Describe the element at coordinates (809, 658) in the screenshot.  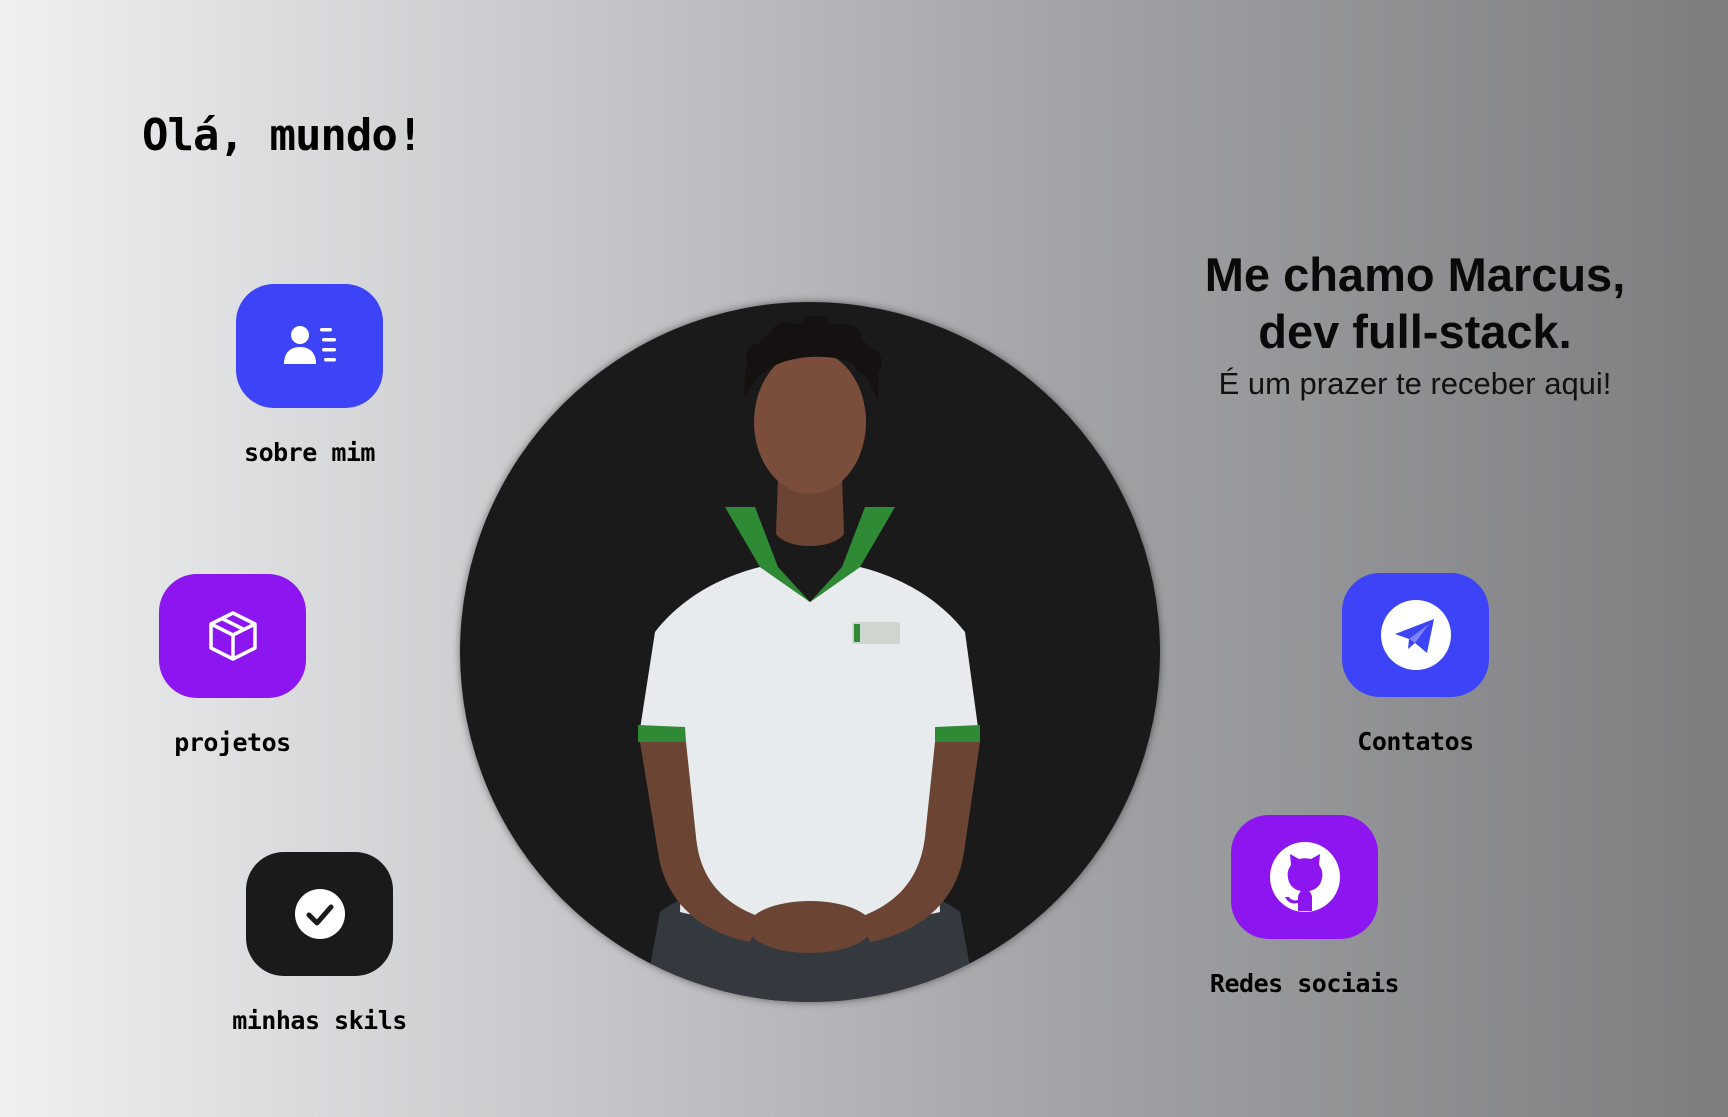
I see `person-illustration` at that location.